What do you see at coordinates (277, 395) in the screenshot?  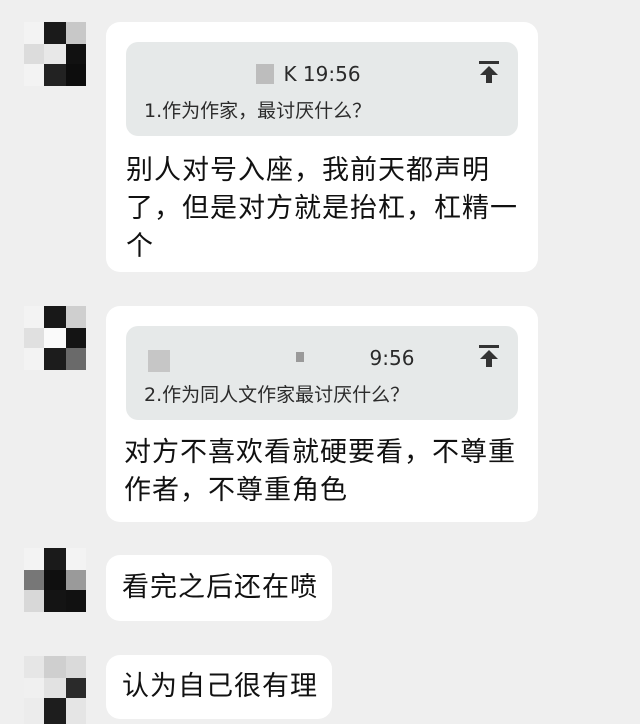 I see `quote-text: 2.作为同人文作家最讨厌什么？` at bounding box center [277, 395].